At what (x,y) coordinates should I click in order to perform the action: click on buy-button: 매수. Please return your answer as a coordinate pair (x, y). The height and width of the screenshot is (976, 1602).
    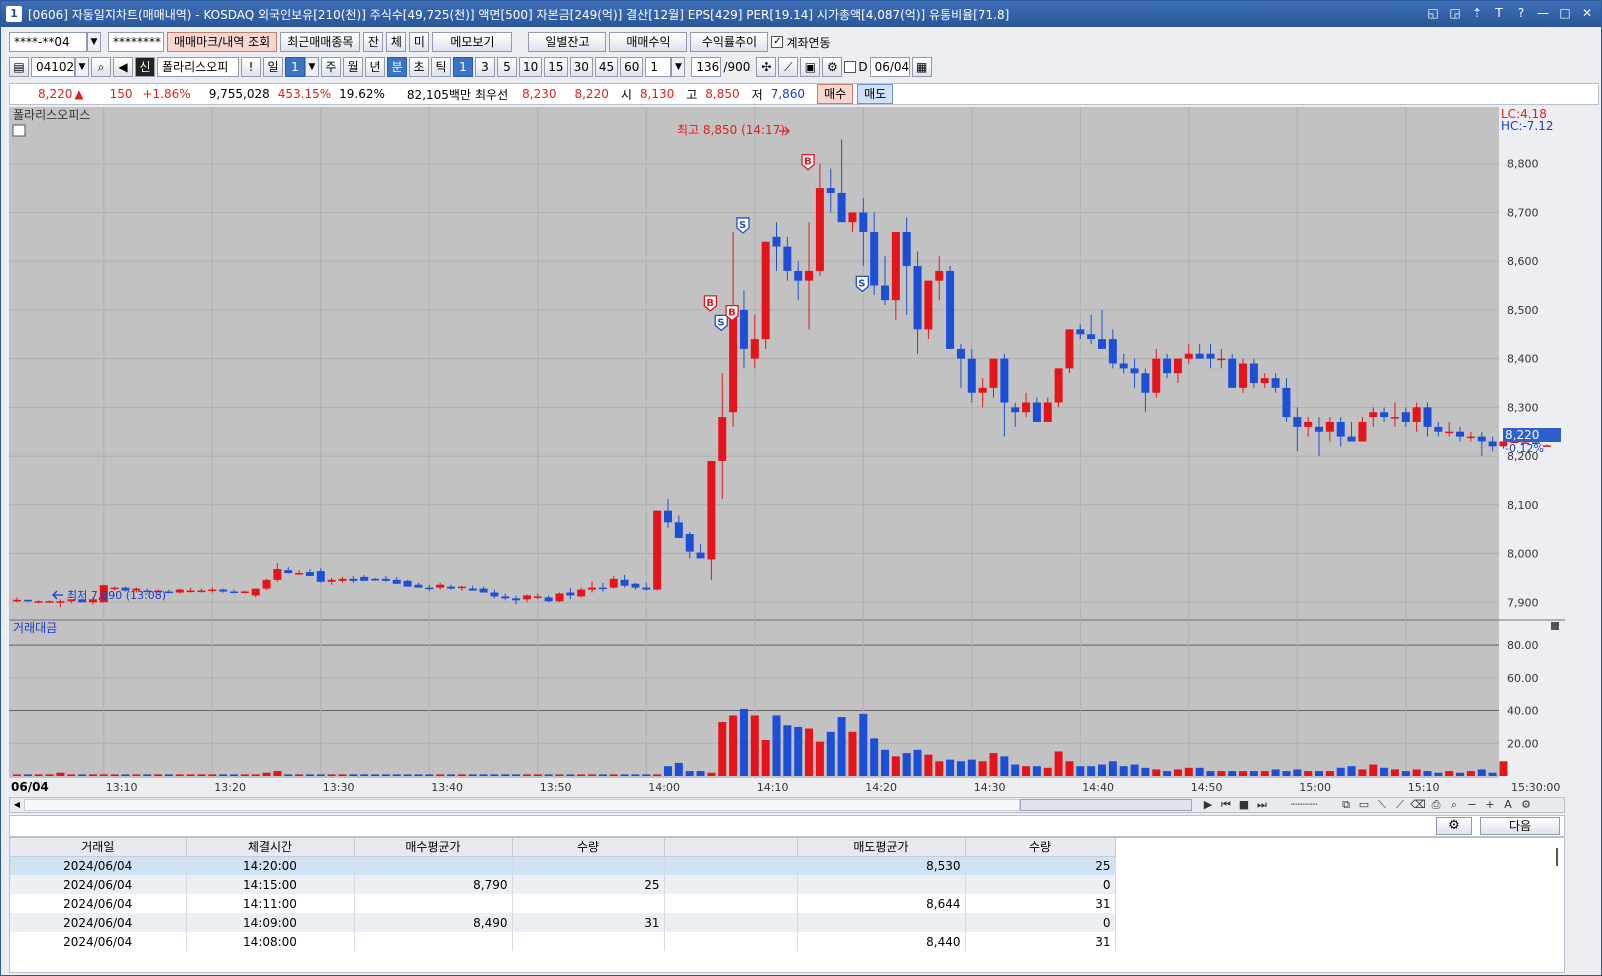
    Looking at the image, I should click on (835, 94).